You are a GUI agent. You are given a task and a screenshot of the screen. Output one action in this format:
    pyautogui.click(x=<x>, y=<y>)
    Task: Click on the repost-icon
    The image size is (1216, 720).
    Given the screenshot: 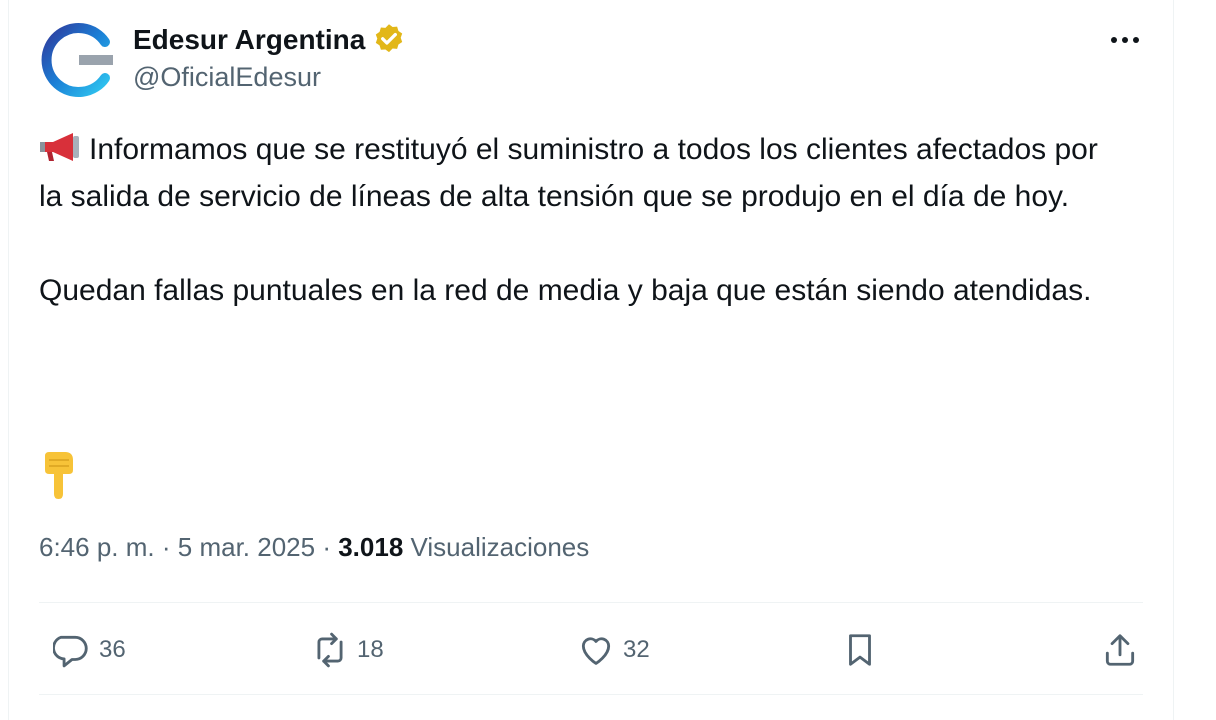 What is the action you would take?
    pyautogui.click(x=330, y=650)
    